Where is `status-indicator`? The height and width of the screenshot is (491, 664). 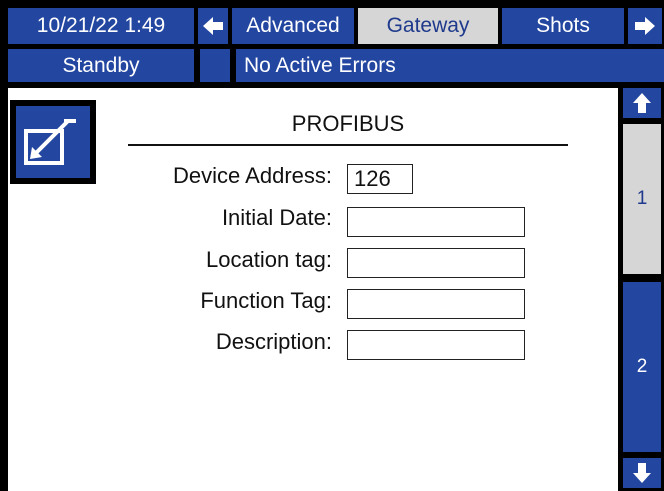 status-indicator is located at coordinates (215, 65).